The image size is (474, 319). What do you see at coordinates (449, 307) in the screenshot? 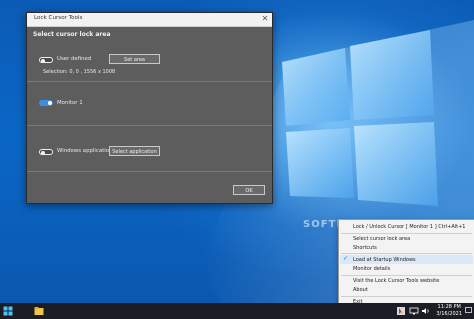
I see `clock-time: 11:28 PM` at bounding box center [449, 307].